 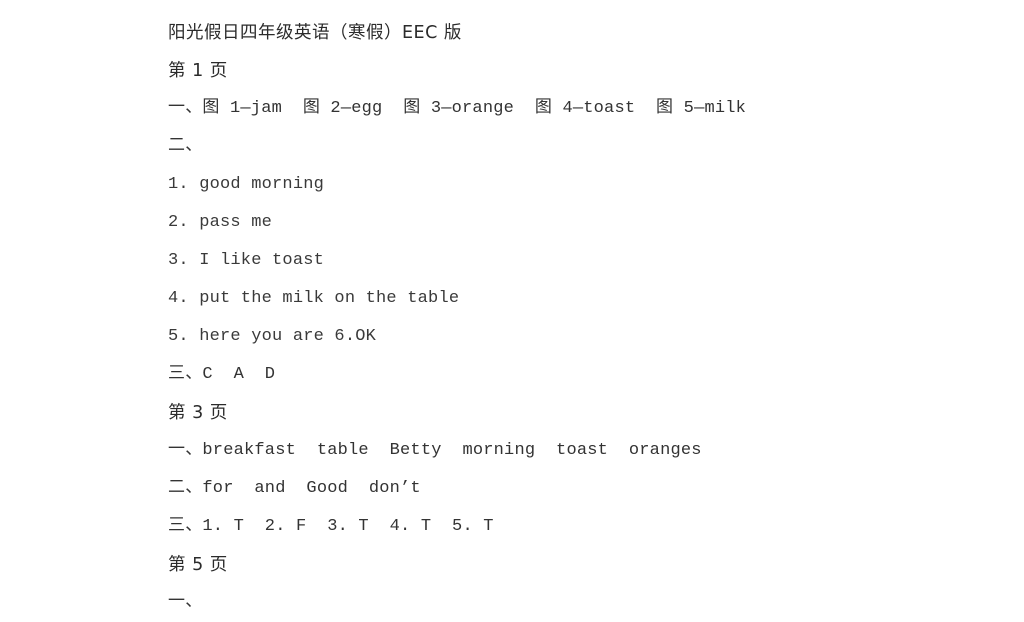 I want to click on document-title: 阳光假日四年级英语（寒假）EEC 版, so click(x=315, y=33).